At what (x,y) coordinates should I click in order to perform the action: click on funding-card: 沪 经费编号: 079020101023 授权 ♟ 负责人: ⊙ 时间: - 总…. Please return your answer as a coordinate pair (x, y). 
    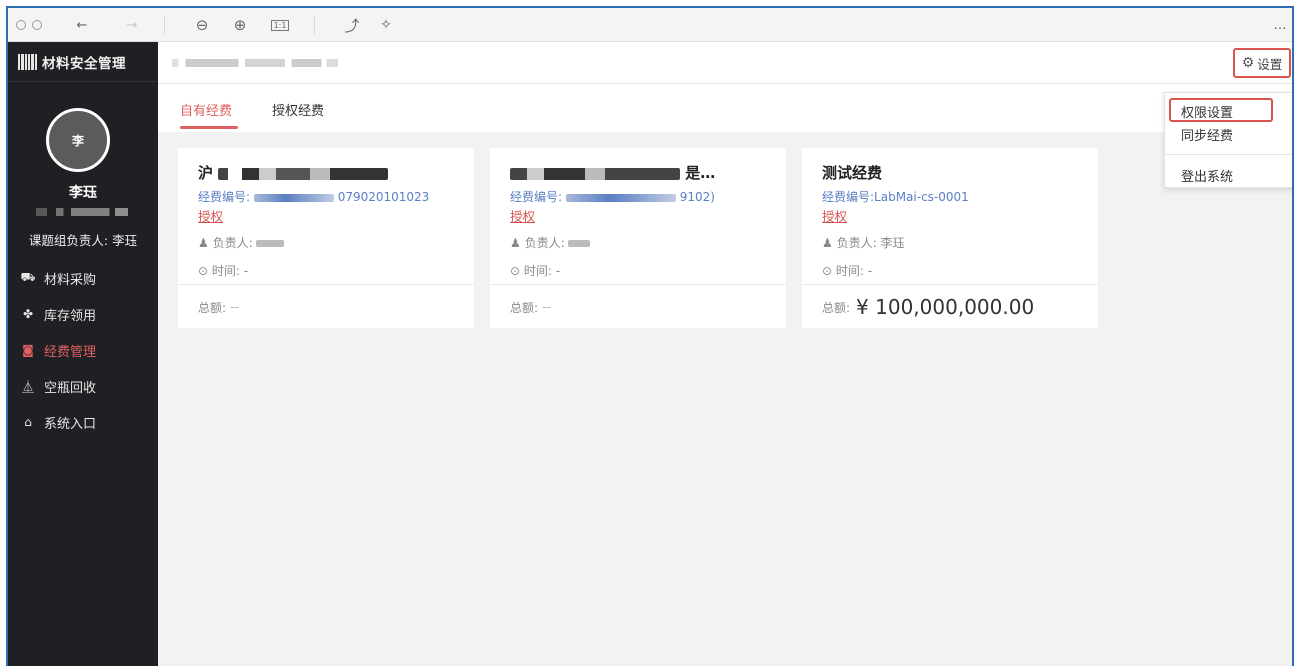
    Looking at the image, I should click on (326, 238).